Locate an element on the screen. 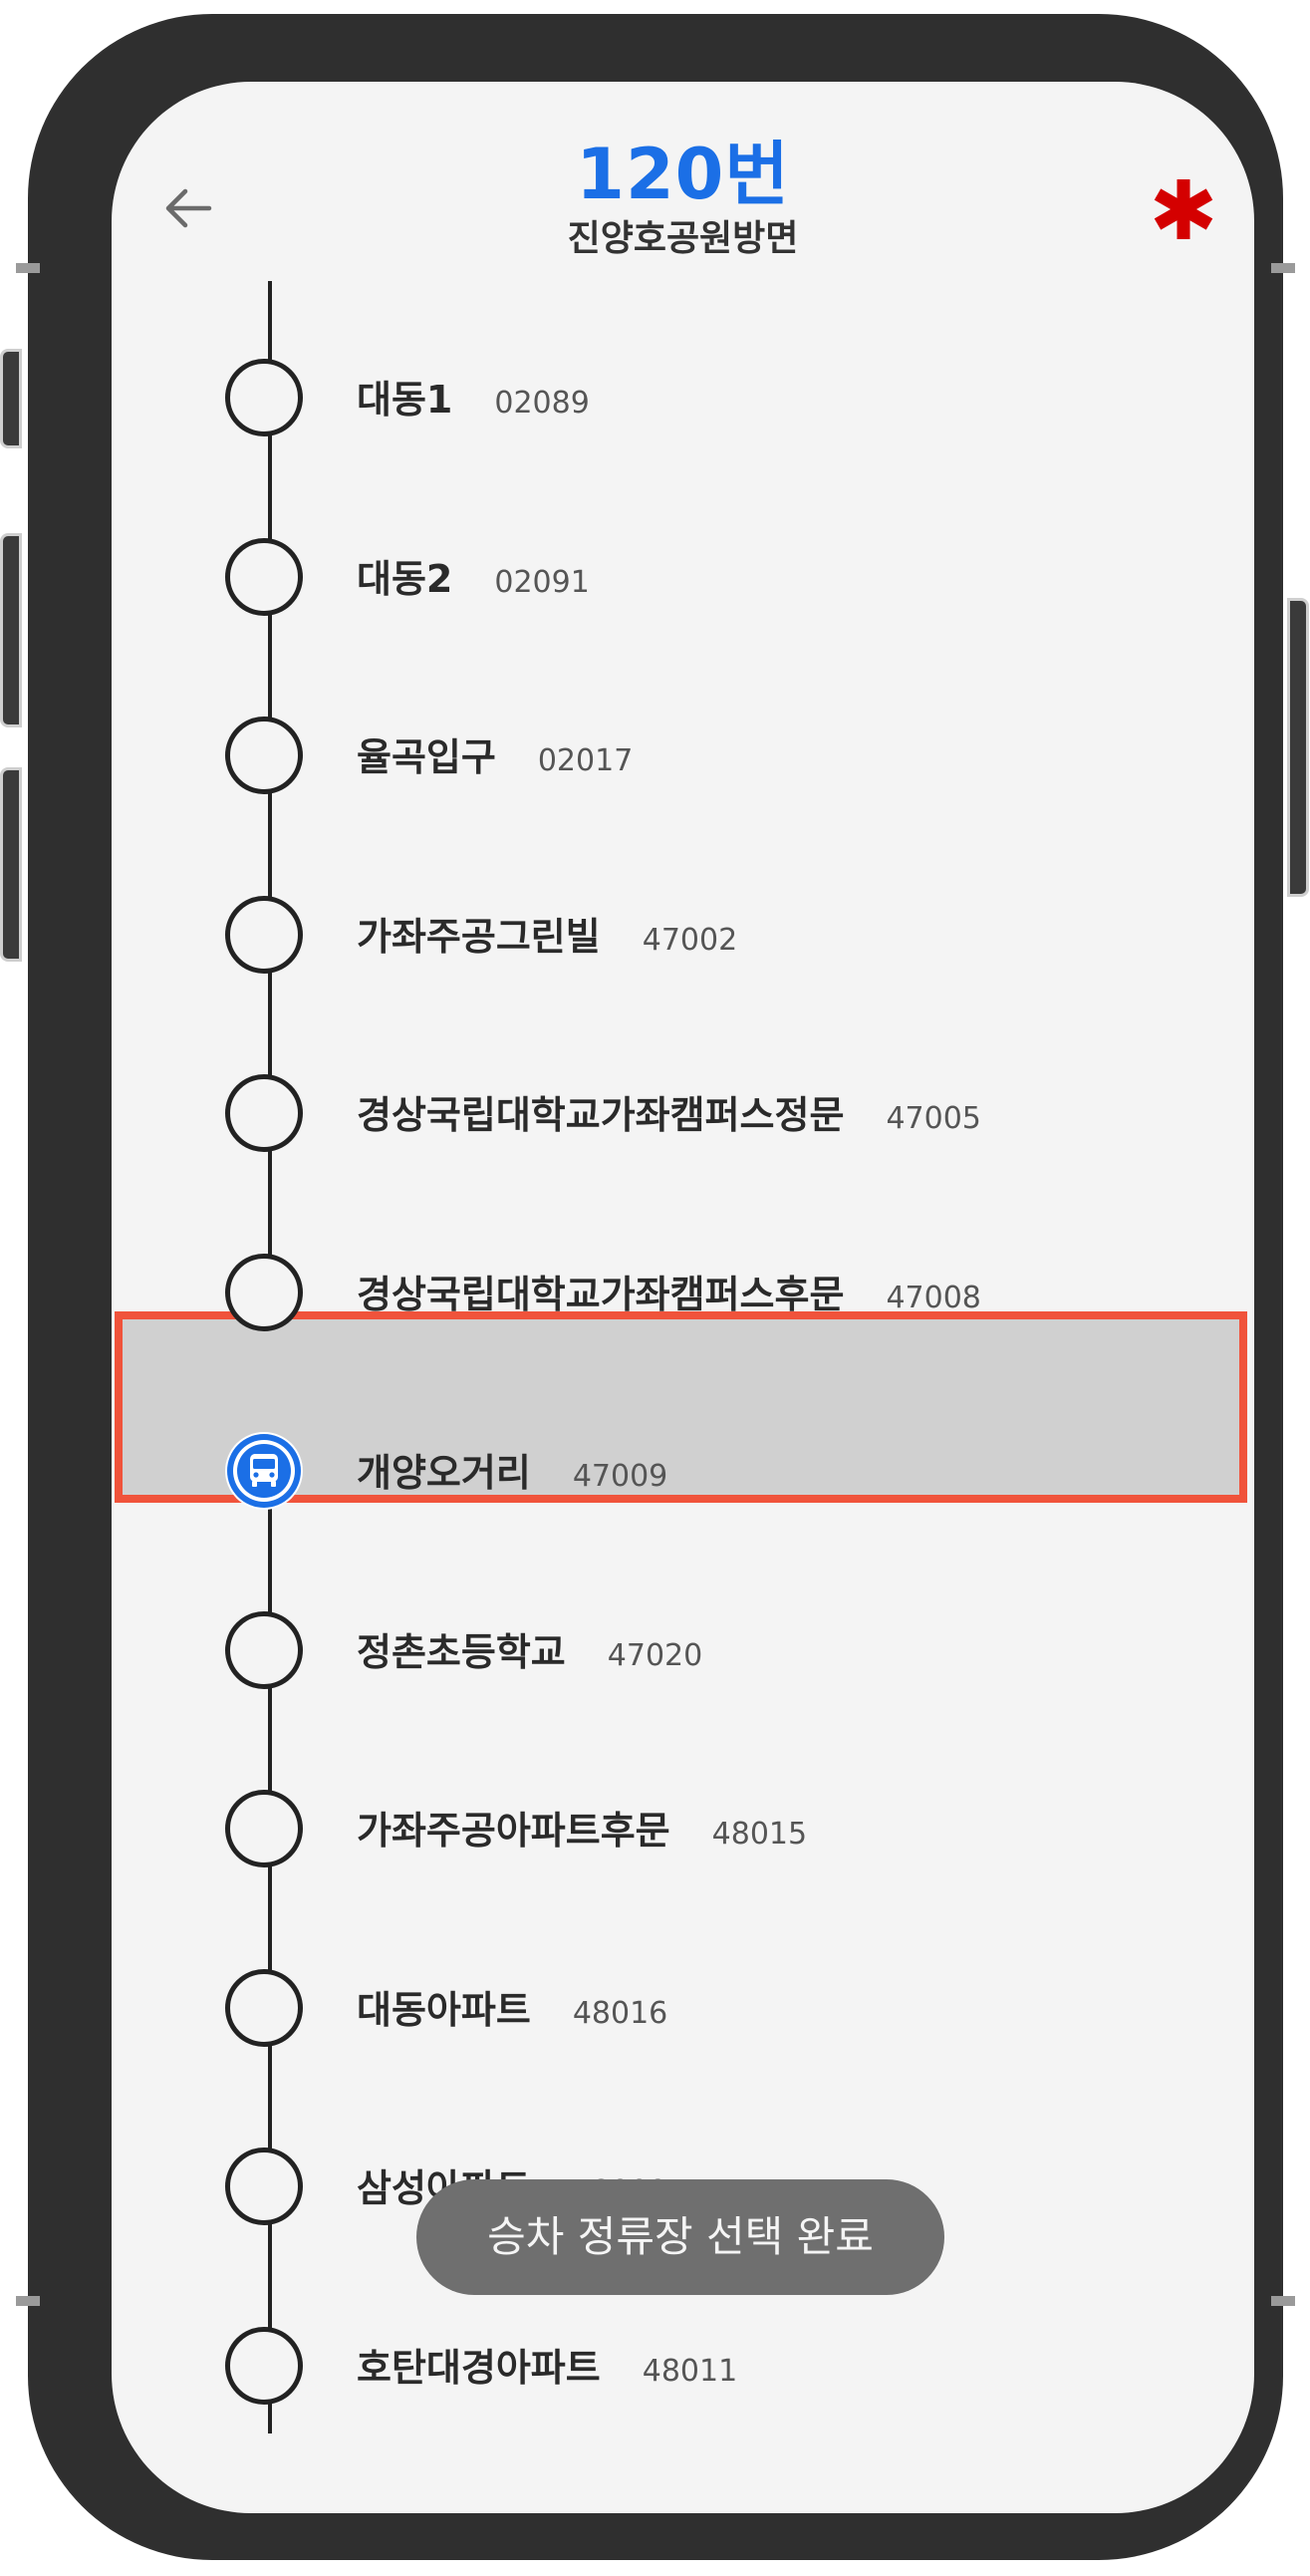 This screenshot has height=2576, width=1310. stop-code: 47005 is located at coordinates (933, 1118).